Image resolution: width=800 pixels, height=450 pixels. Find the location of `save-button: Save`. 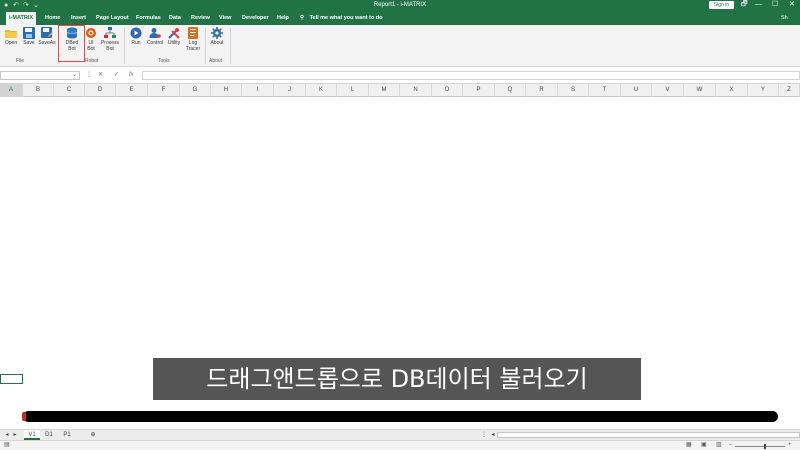

save-button: Save is located at coordinates (29, 36).